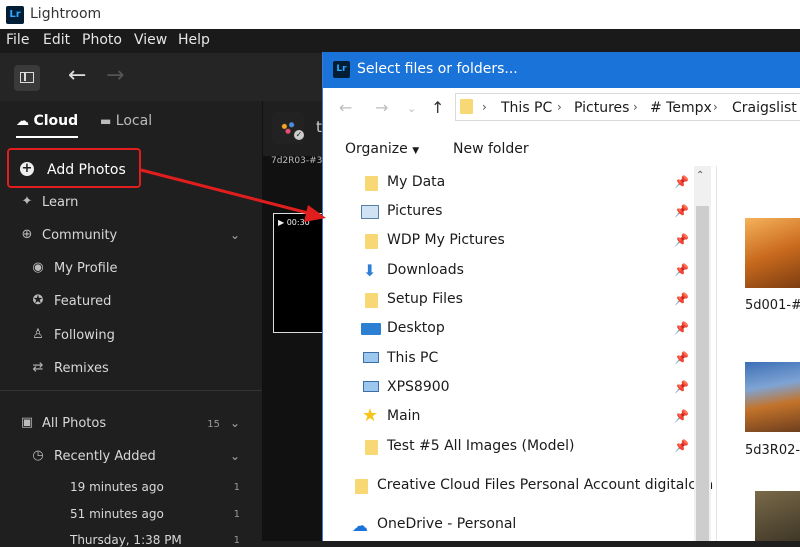  Describe the element at coordinates (518, 212) in the screenshot. I see `nav-item-pictures: Pictures 📌` at that location.